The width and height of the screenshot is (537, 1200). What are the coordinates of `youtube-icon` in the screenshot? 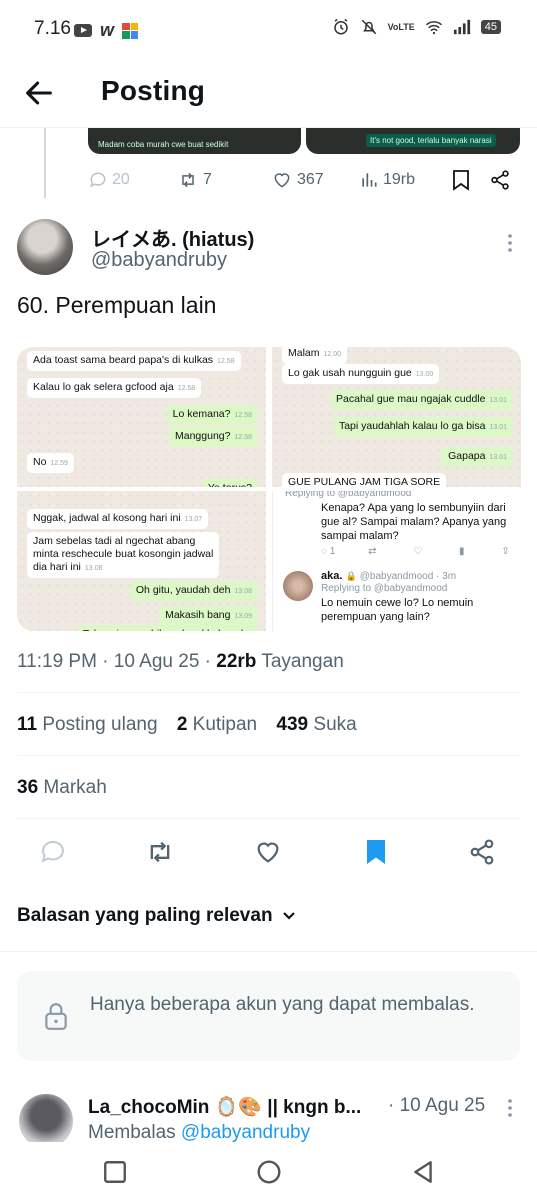 It's located at (83, 30).